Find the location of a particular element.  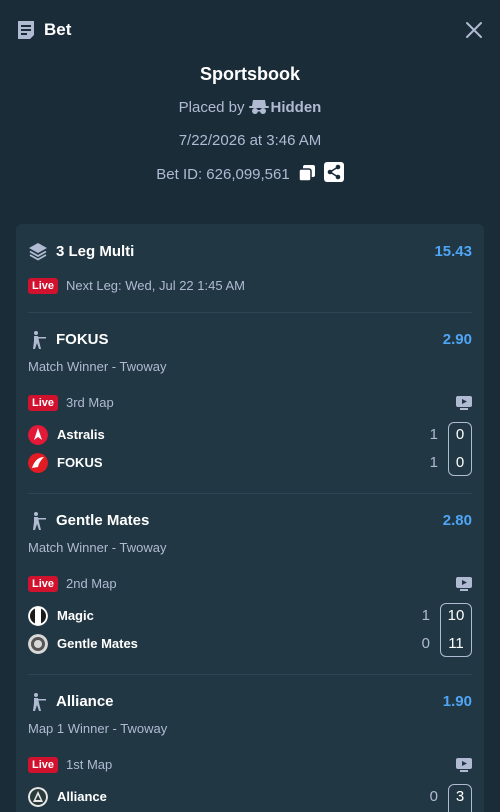

leg-odds: 2.90 is located at coordinates (457, 339).